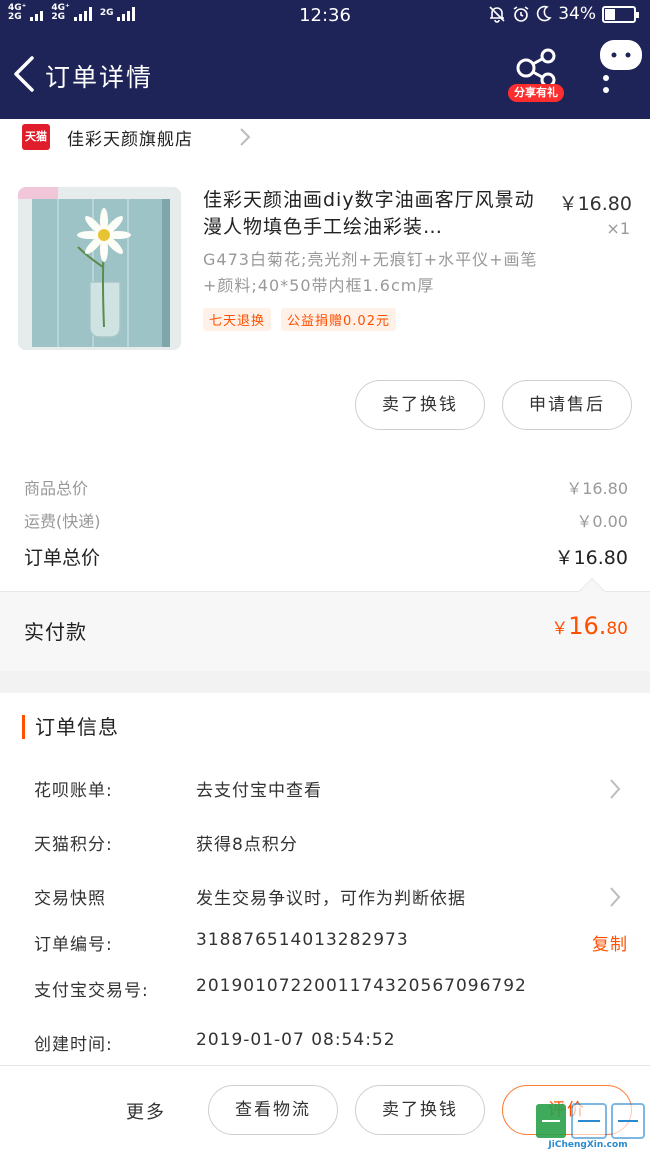 The image size is (650, 1155). Describe the element at coordinates (536, 68) in the screenshot. I see `share-icon` at that location.